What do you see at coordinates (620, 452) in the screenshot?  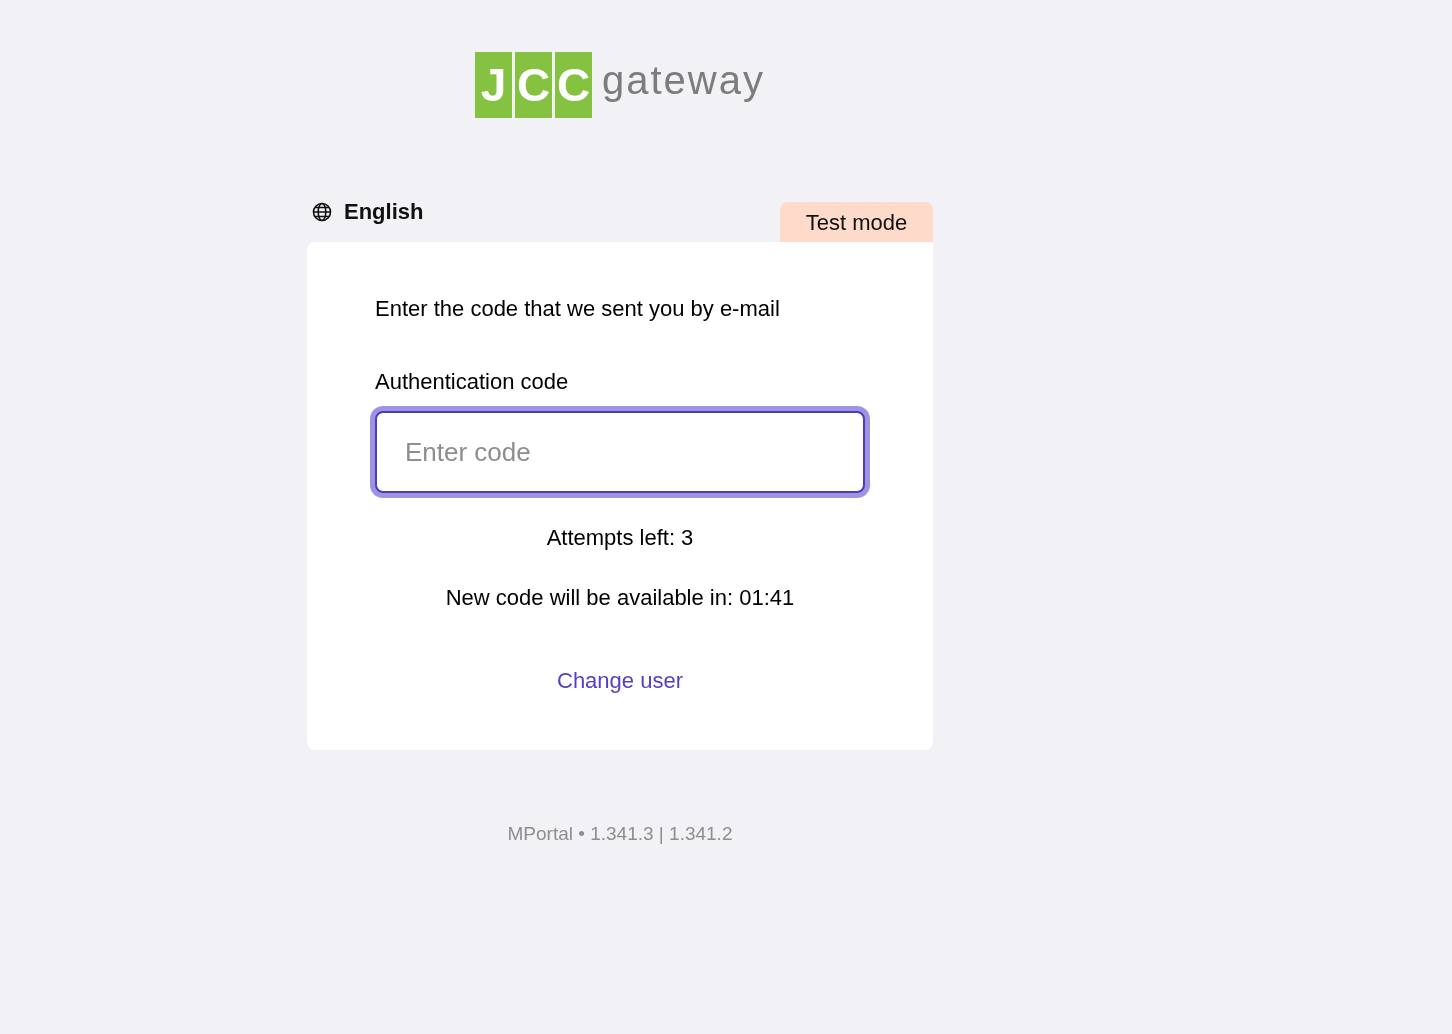 I see `code-input-field: Enter code` at bounding box center [620, 452].